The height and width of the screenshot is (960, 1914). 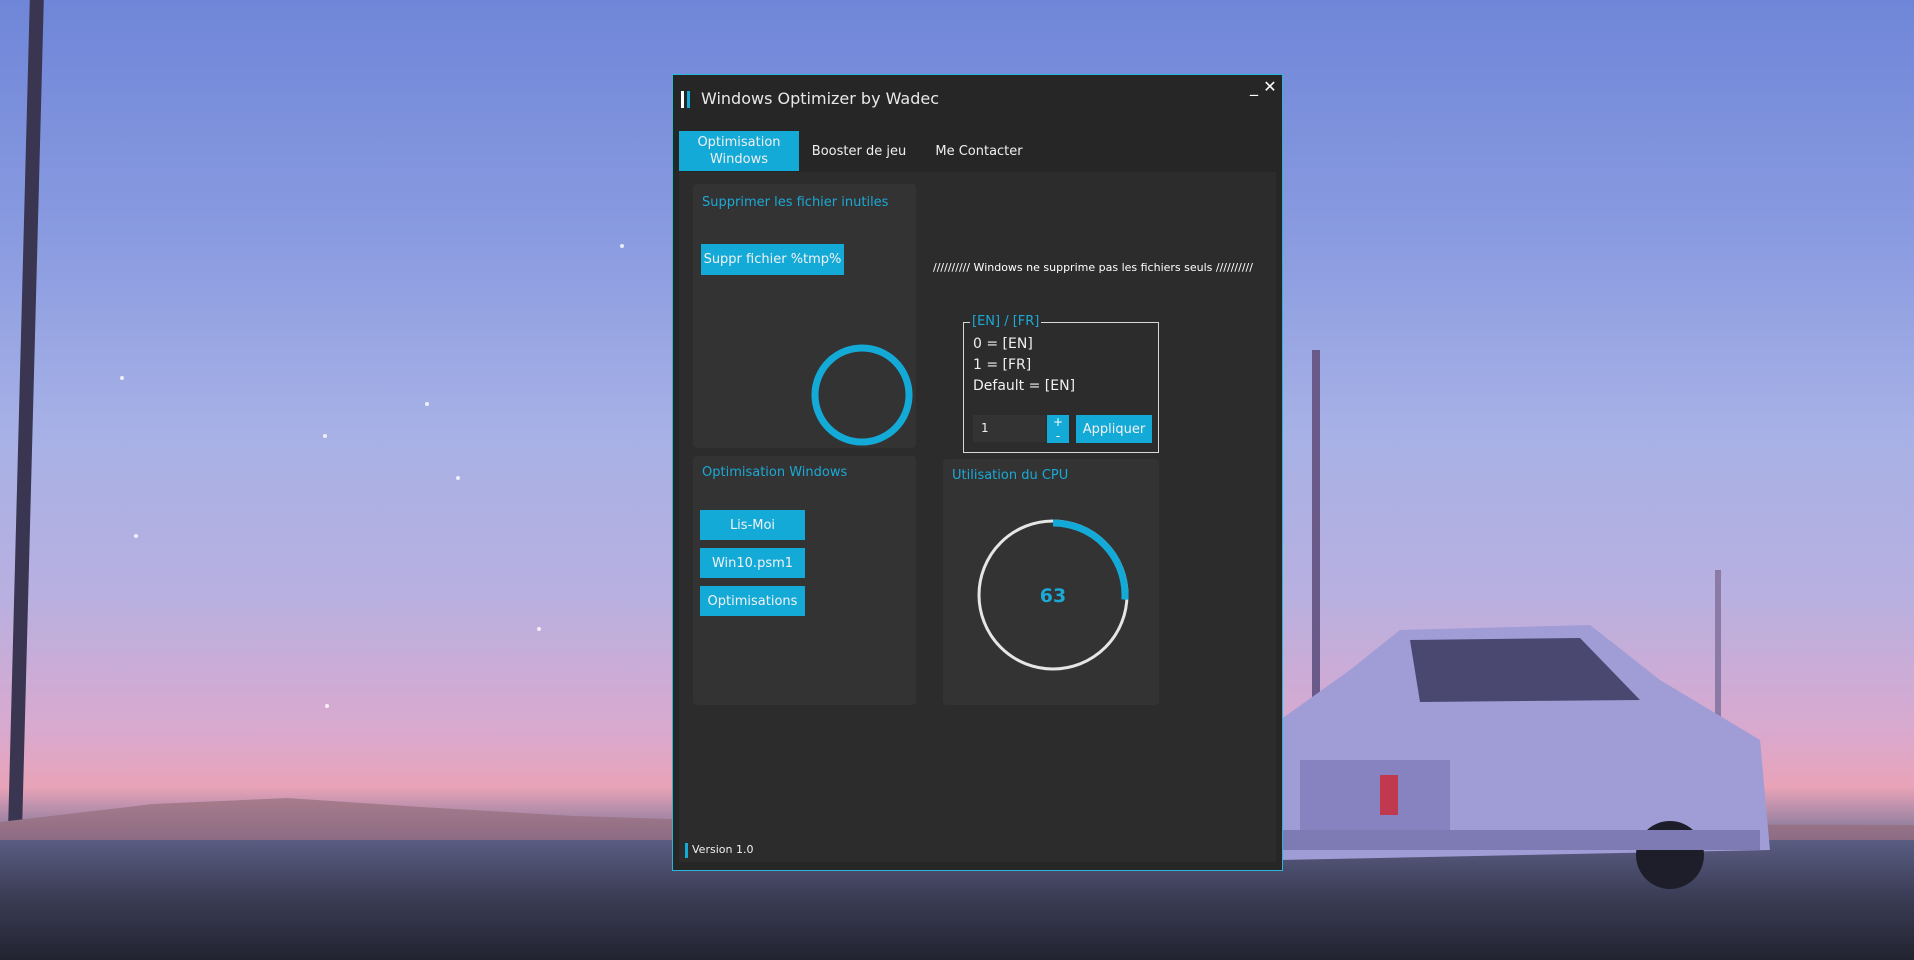 I want to click on close-button: ✕, so click(x=1270, y=87).